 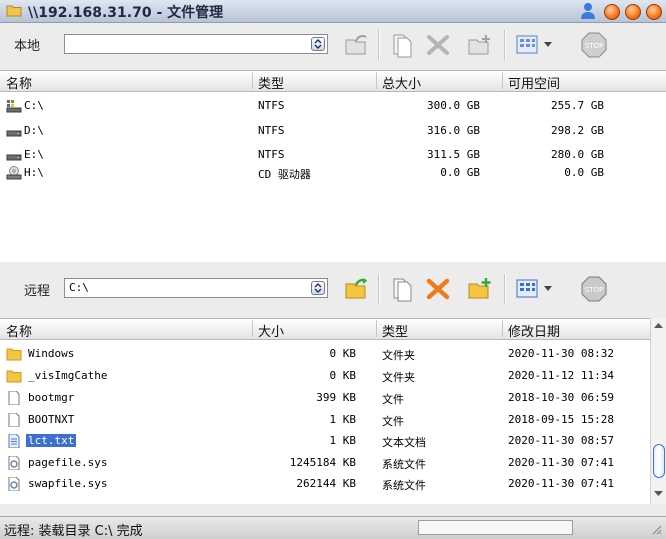 What do you see at coordinates (325, 173) in the screenshot?
I see `table-row: H:\ CD 驱动器 0.0 GB 0.0 GB` at bounding box center [325, 173].